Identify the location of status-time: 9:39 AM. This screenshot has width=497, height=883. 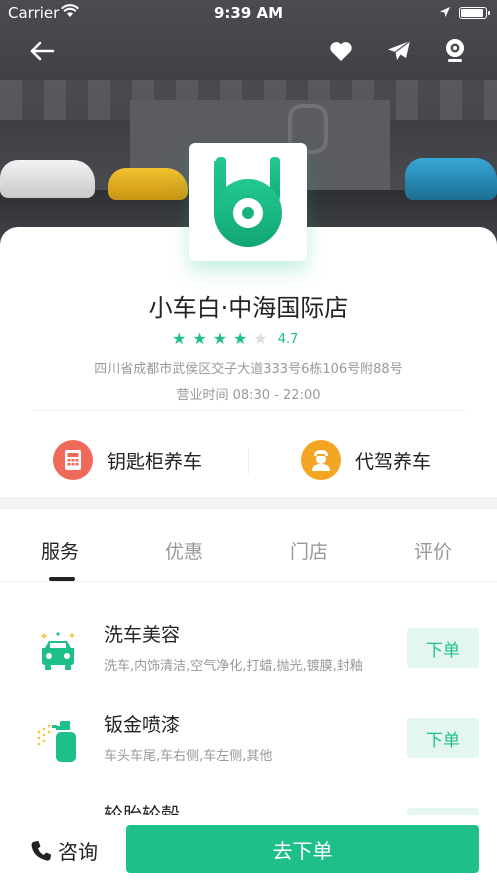
(248, 13).